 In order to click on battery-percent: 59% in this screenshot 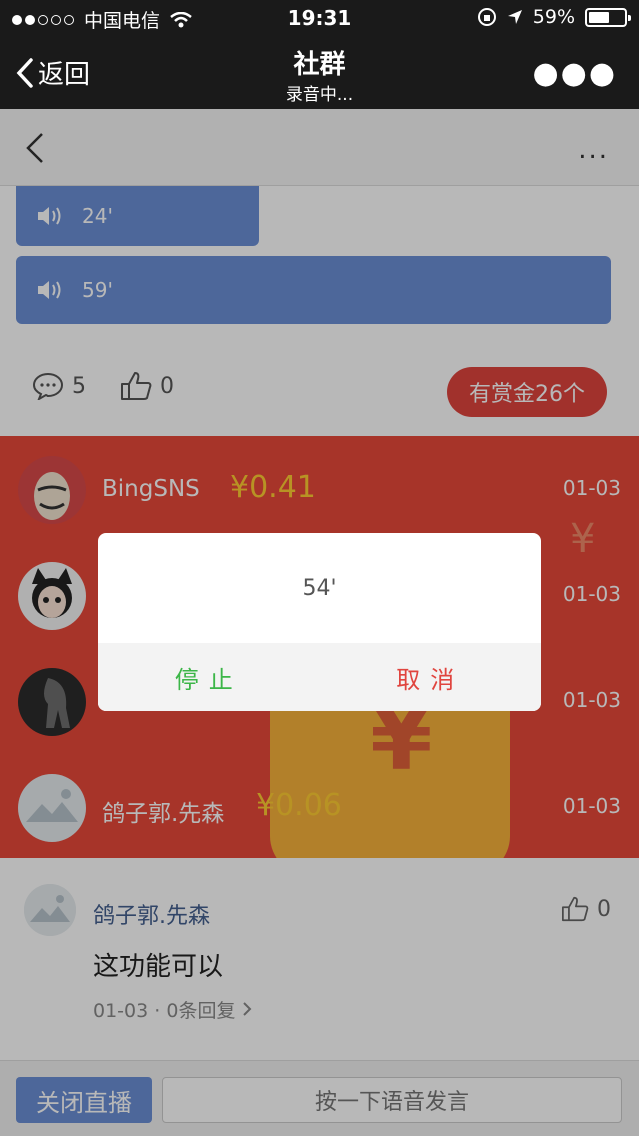, I will do `click(553, 17)`.